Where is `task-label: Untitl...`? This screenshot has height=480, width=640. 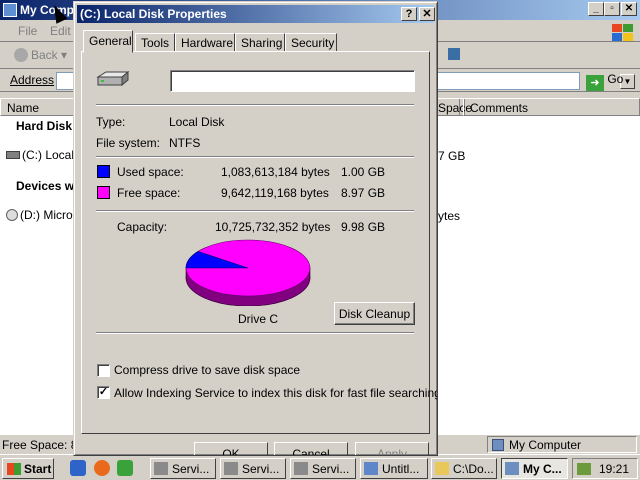 task-label: Untitl... is located at coordinates (401, 469).